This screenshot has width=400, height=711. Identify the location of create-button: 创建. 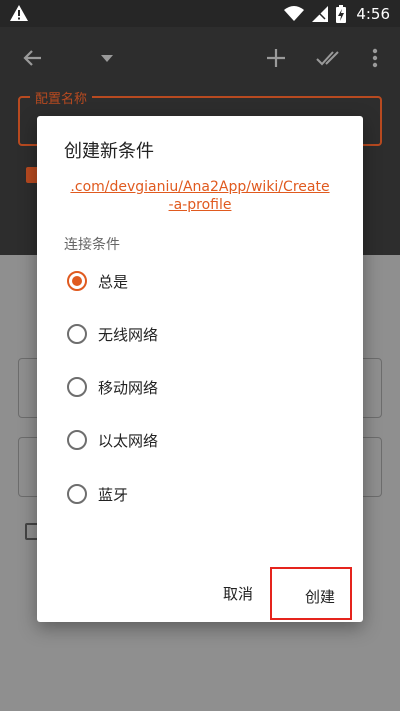
(320, 596).